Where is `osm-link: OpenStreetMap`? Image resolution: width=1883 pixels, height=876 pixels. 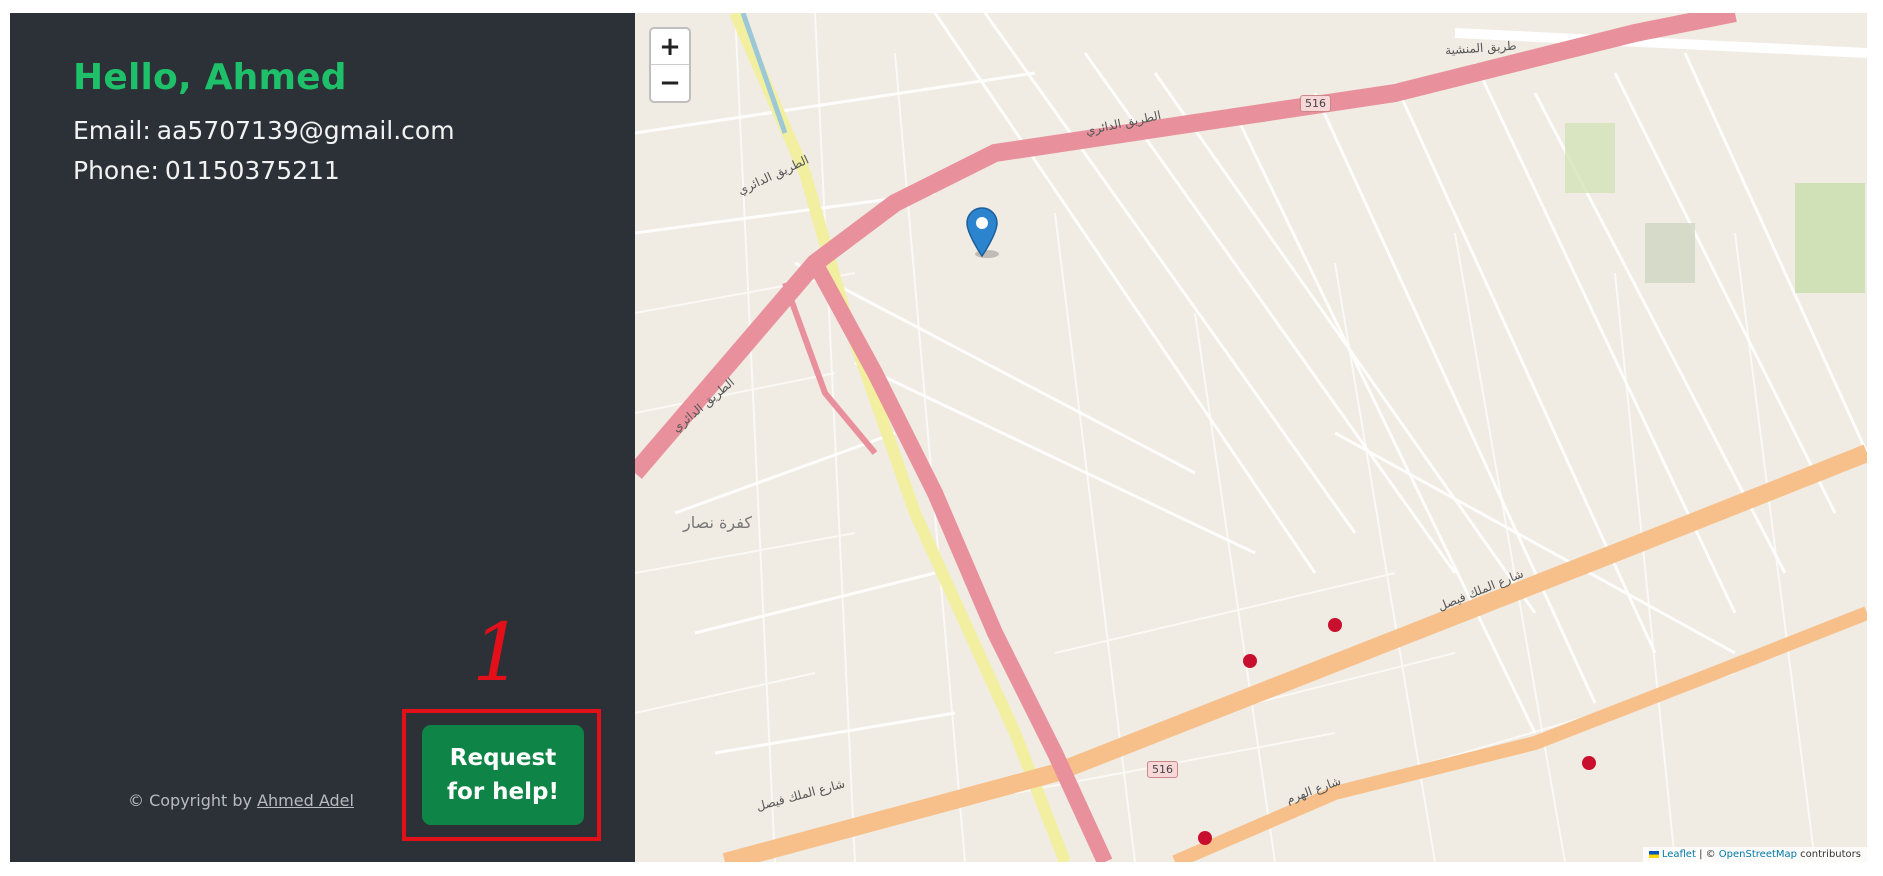 osm-link: OpenStreetMap is located at coordinates (1758, 854).